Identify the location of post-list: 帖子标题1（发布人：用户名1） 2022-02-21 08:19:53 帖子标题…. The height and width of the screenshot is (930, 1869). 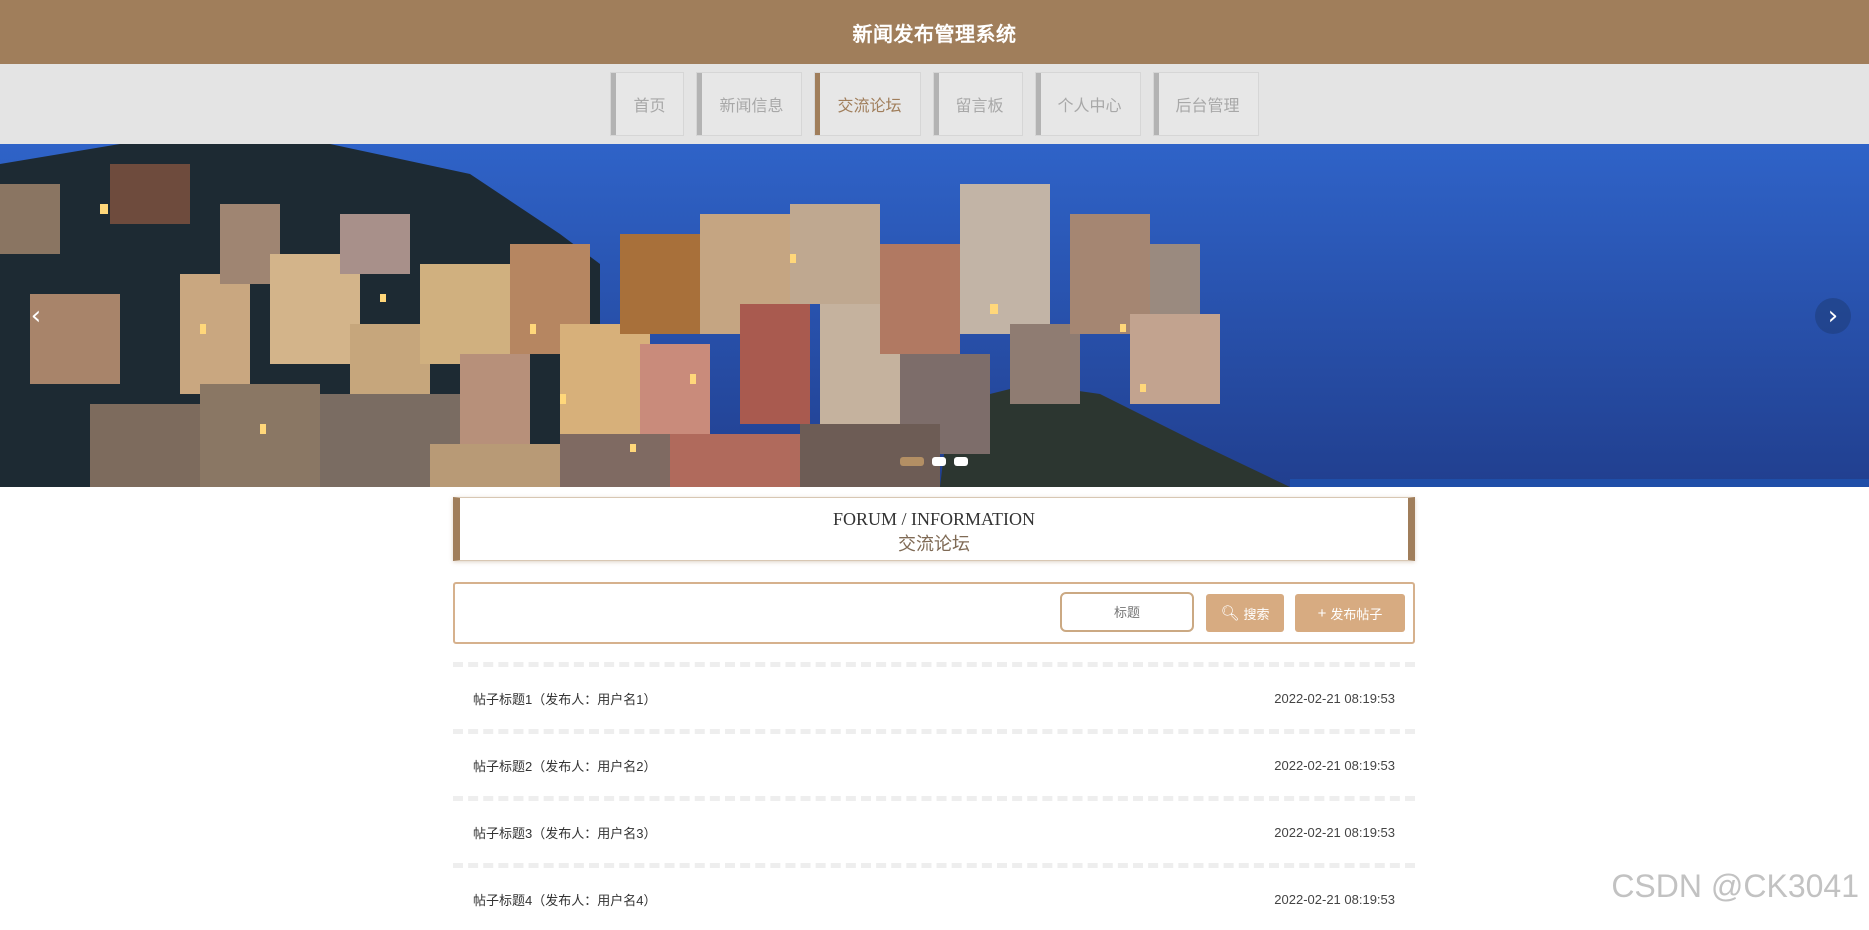
(934, 796).